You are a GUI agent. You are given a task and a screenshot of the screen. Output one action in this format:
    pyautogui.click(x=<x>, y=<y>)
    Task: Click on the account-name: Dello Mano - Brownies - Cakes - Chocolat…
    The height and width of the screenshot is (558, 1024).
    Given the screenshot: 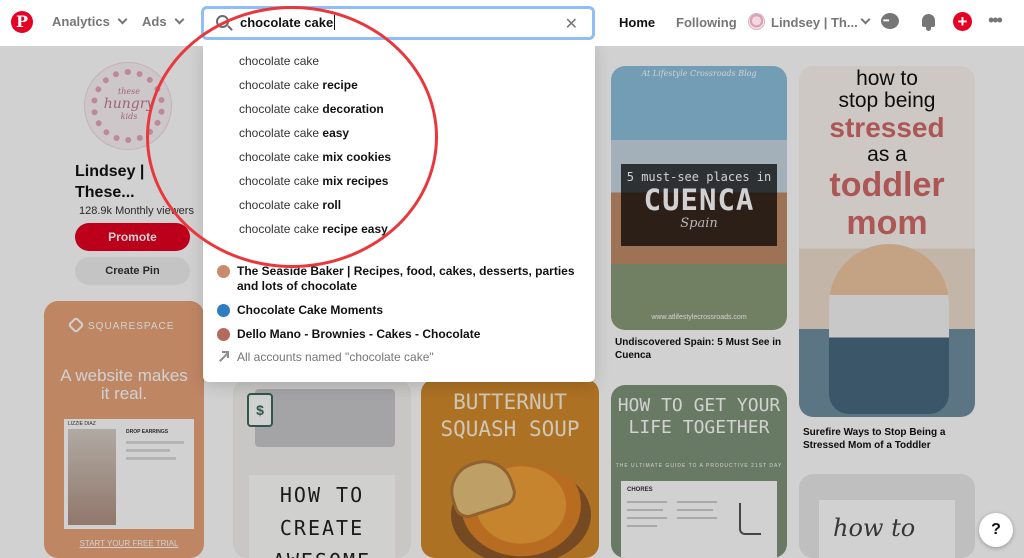 What is the action you would take?
    pyautogui.click(x=359, y=334)
    